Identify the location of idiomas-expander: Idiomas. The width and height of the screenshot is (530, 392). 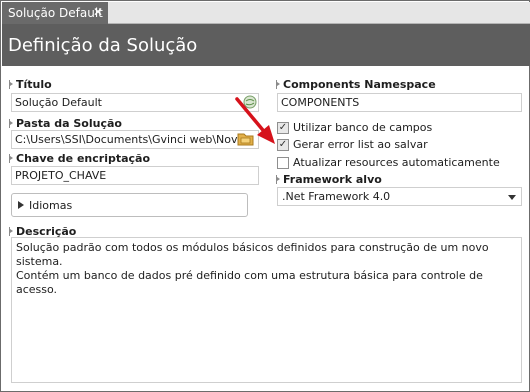
(129, 205).